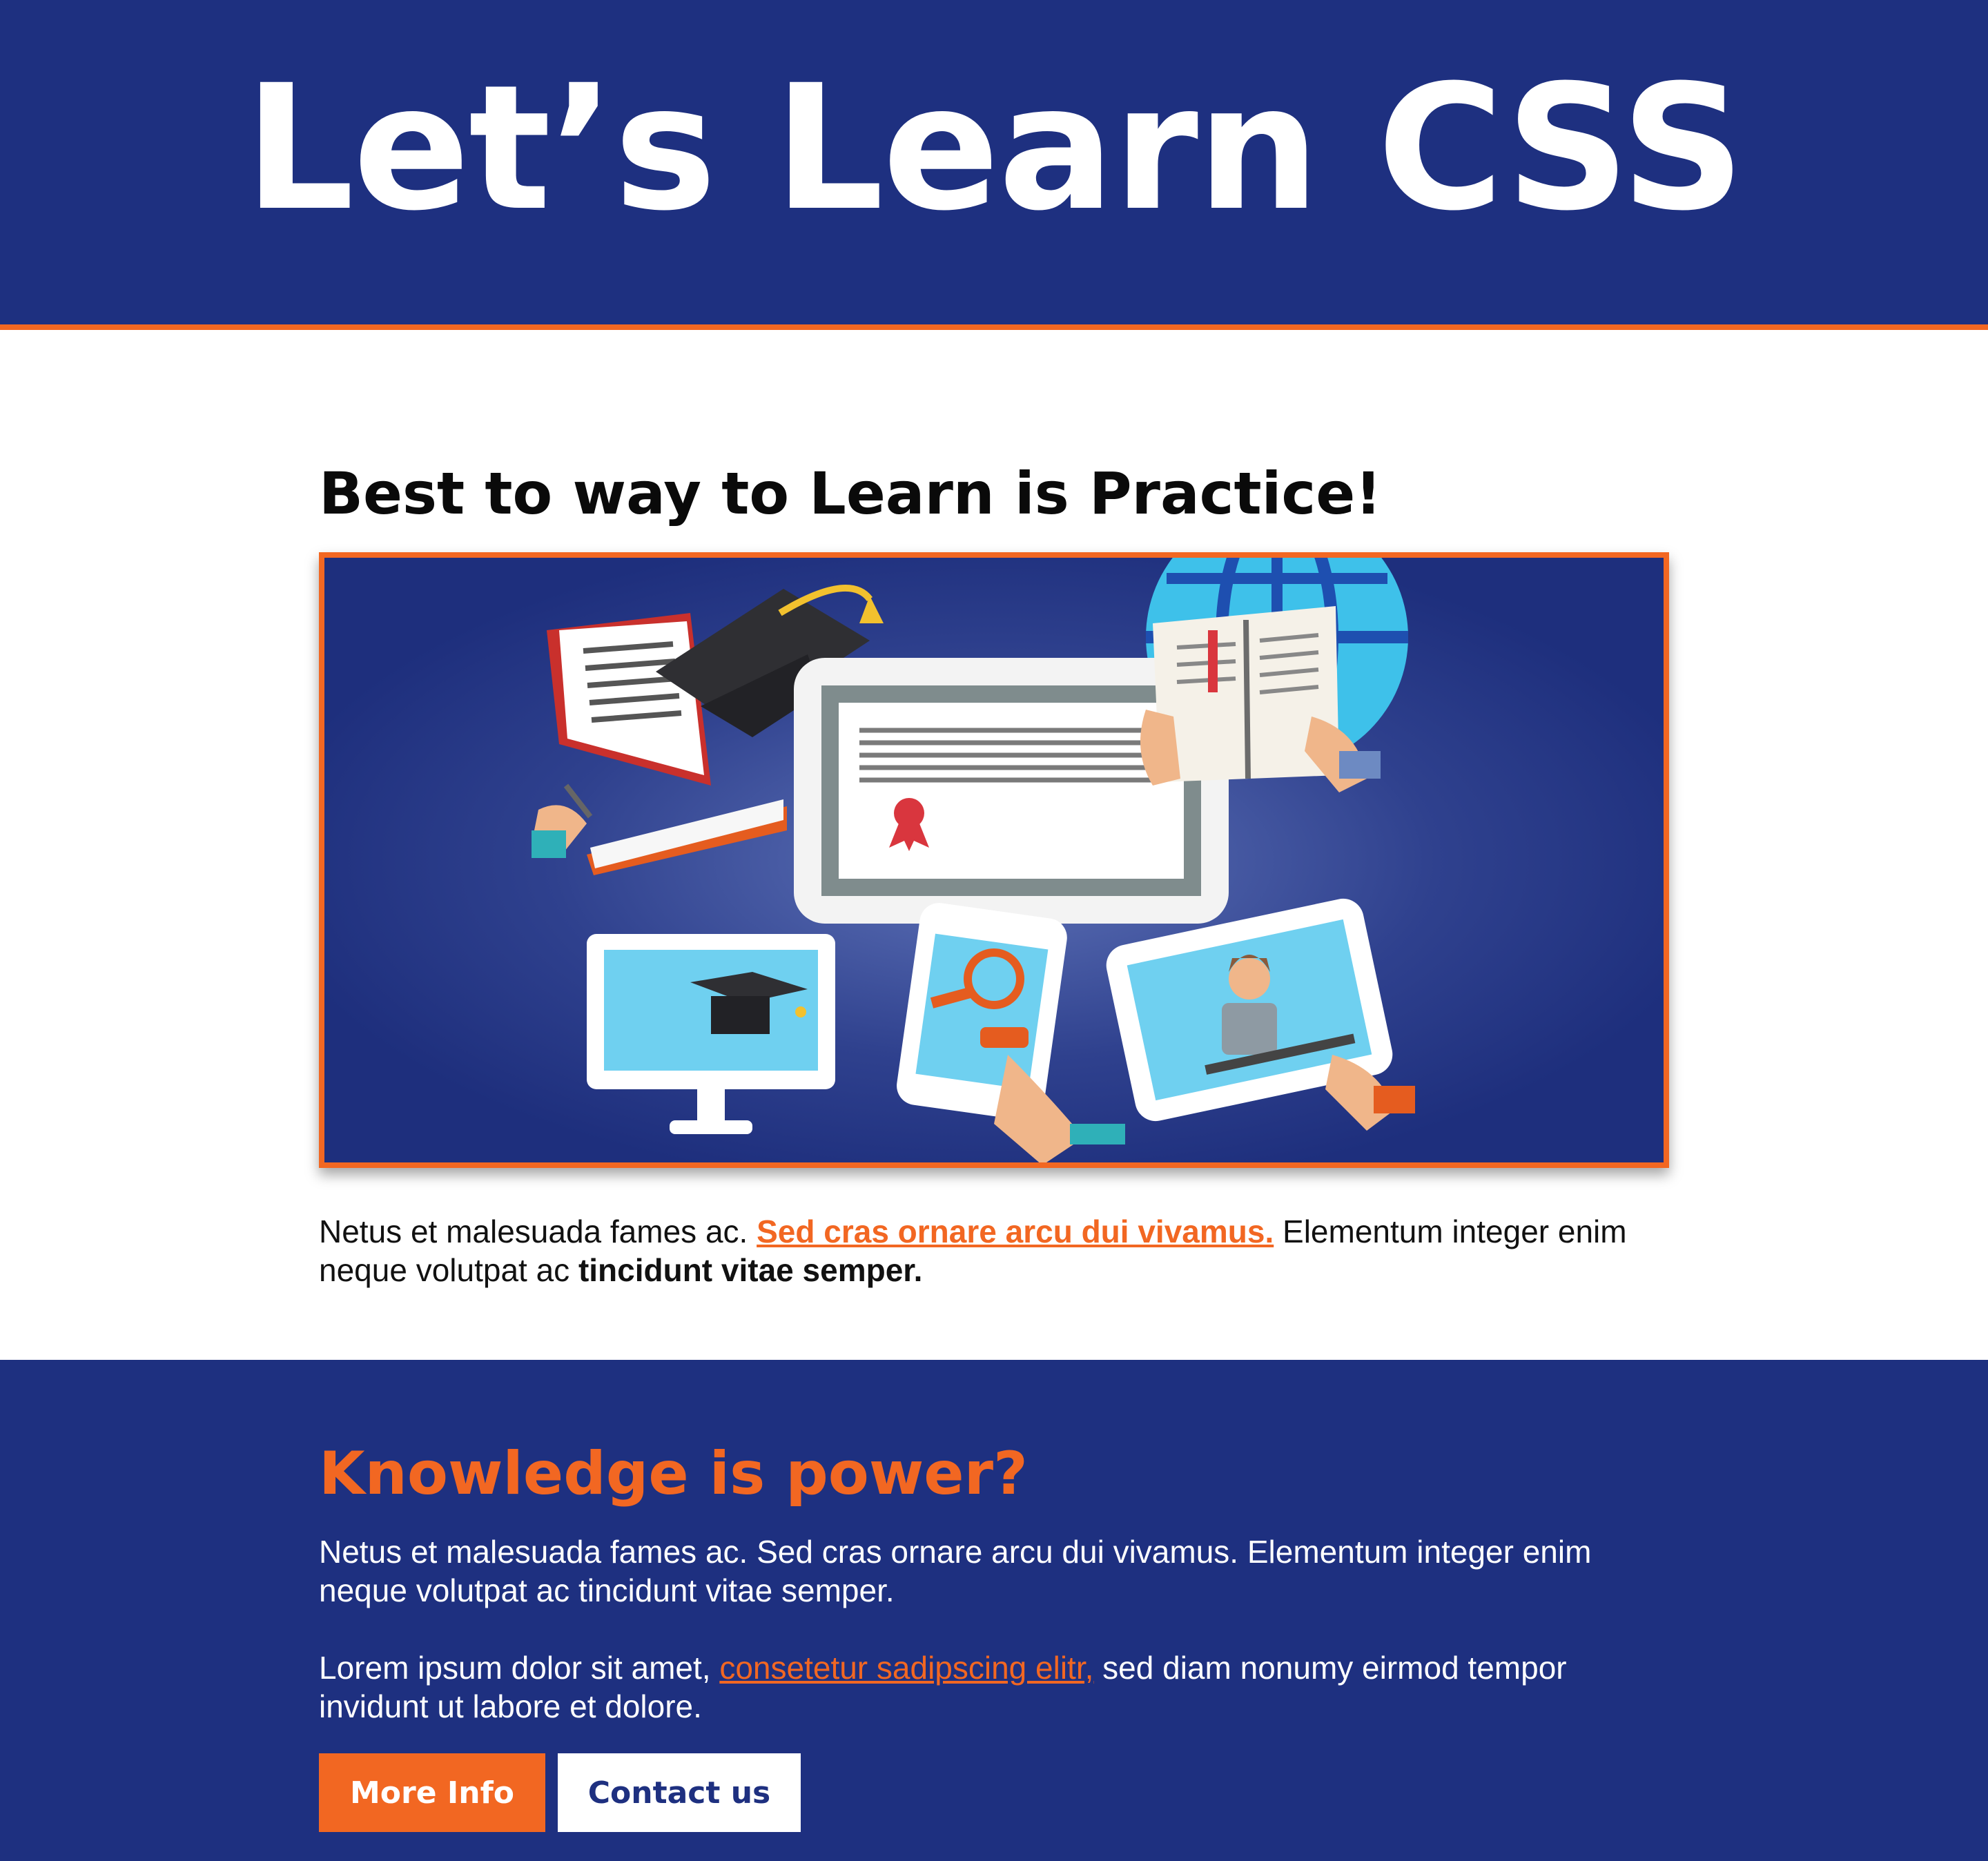 This screenshot has height=1861, width=1988. I want to click on page-title: Let’s Learn CSS, so click(994, 148).